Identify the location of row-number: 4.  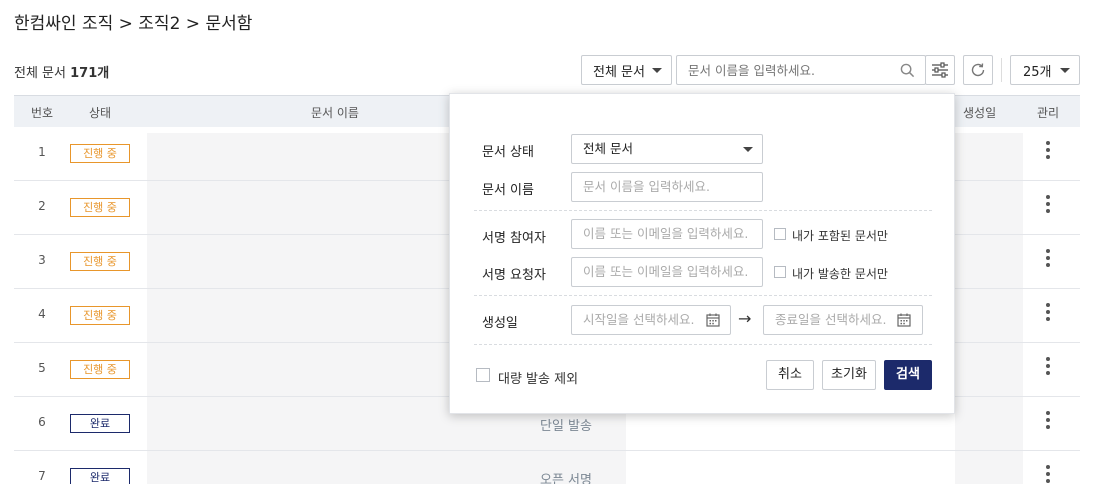
(42, 314).